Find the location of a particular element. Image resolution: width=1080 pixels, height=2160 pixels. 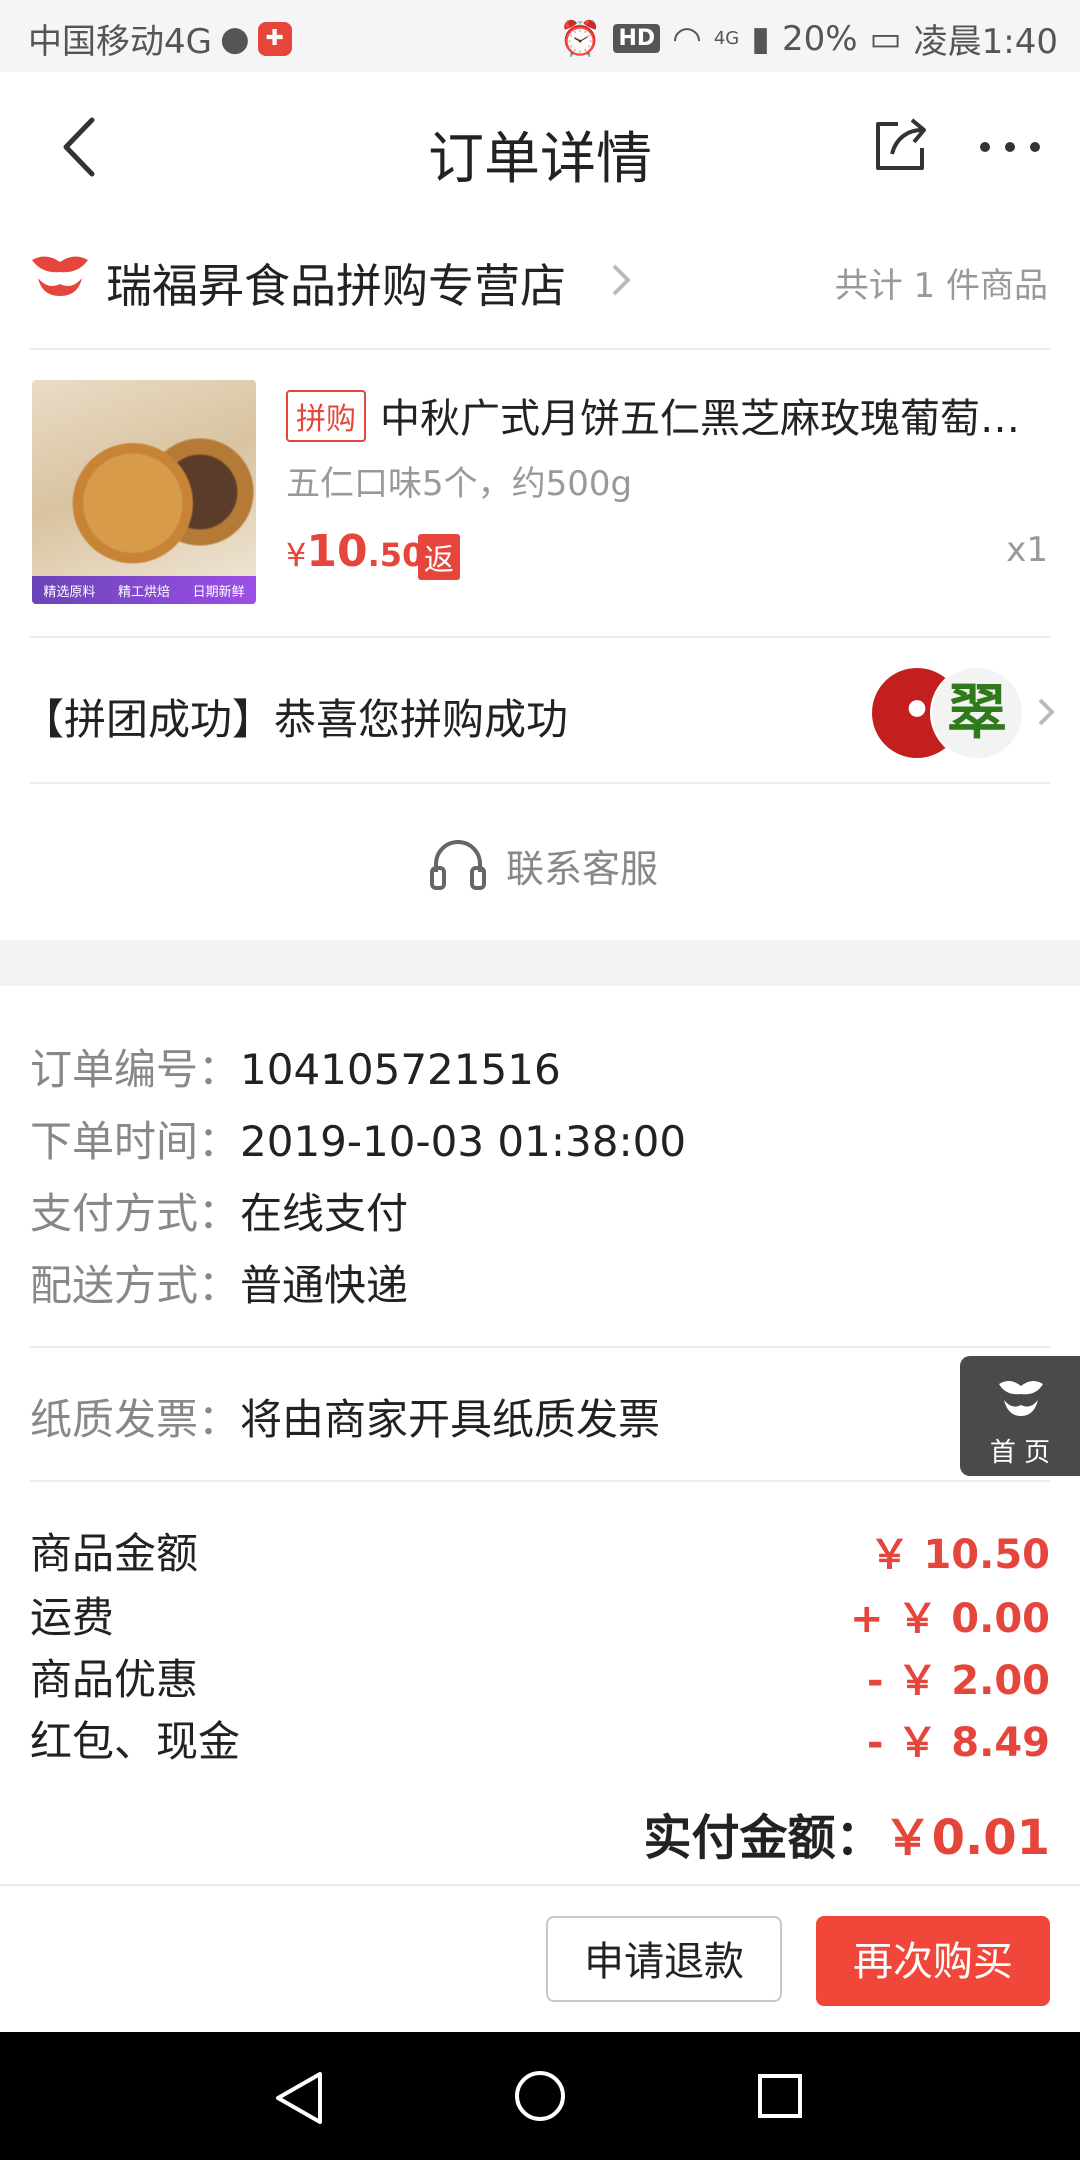

group-buy-tag: 拼购 is located at coordinates (326, 416).